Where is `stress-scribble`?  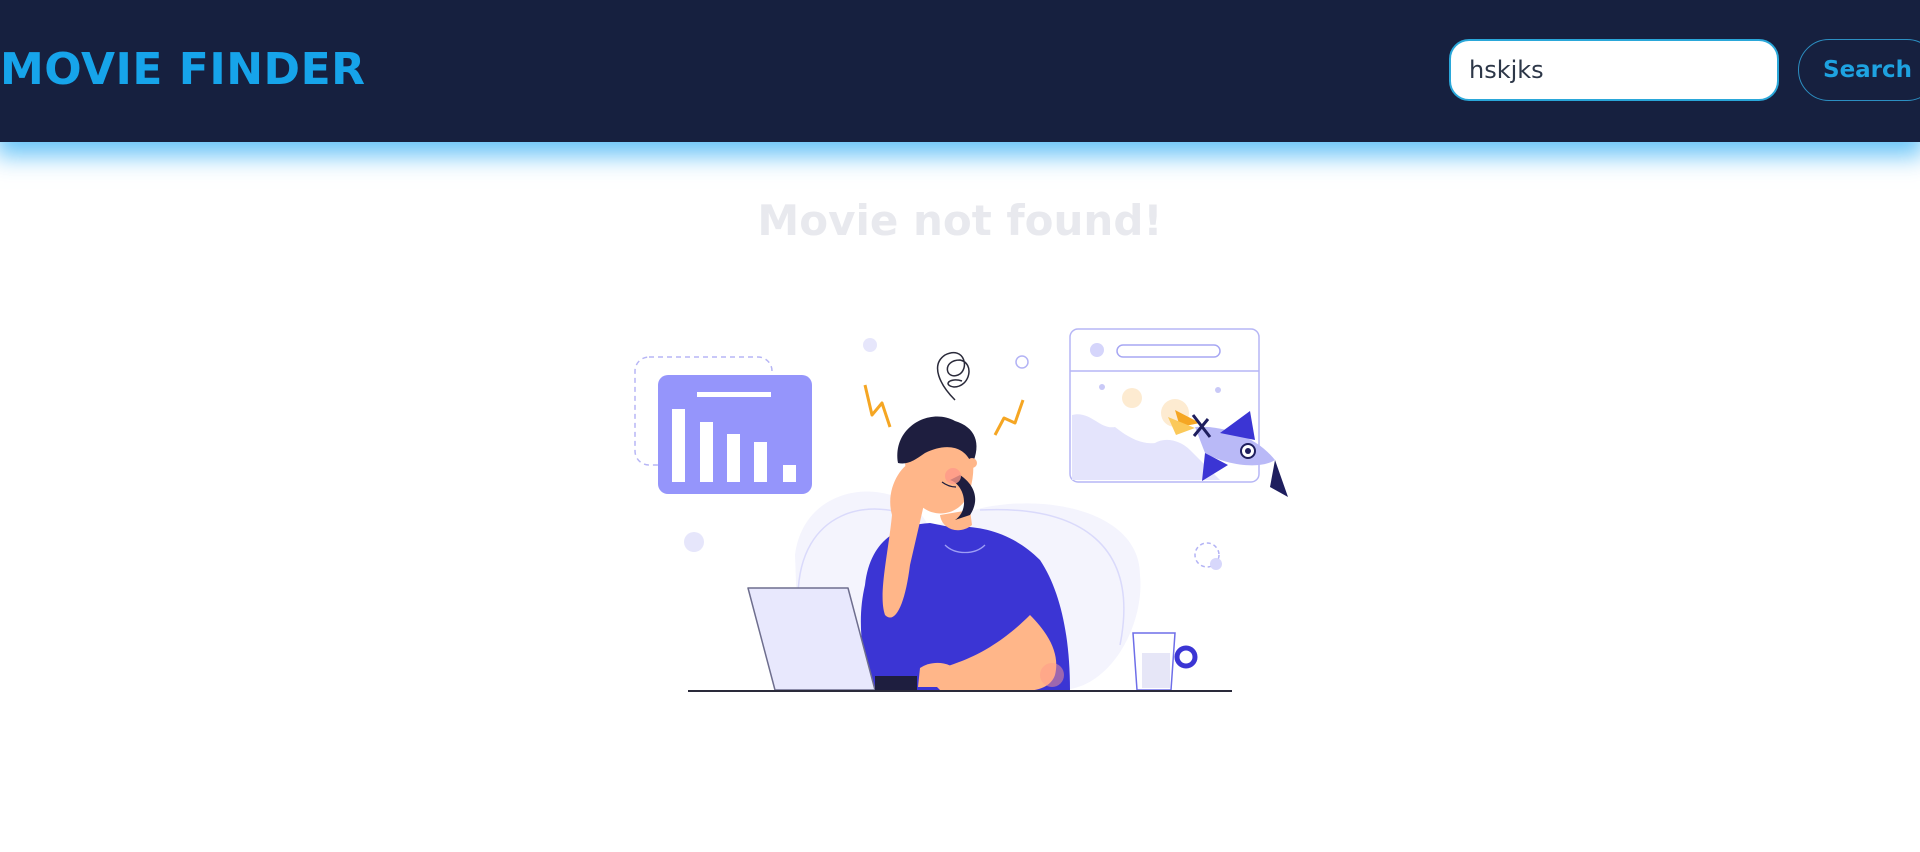 stress-scribble is located at coordinates (953, 376).